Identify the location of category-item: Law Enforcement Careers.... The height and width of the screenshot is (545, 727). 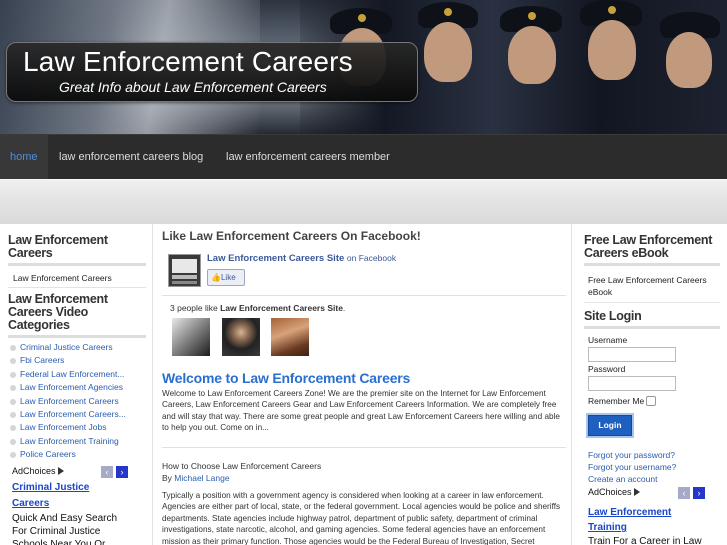
(77, 414).